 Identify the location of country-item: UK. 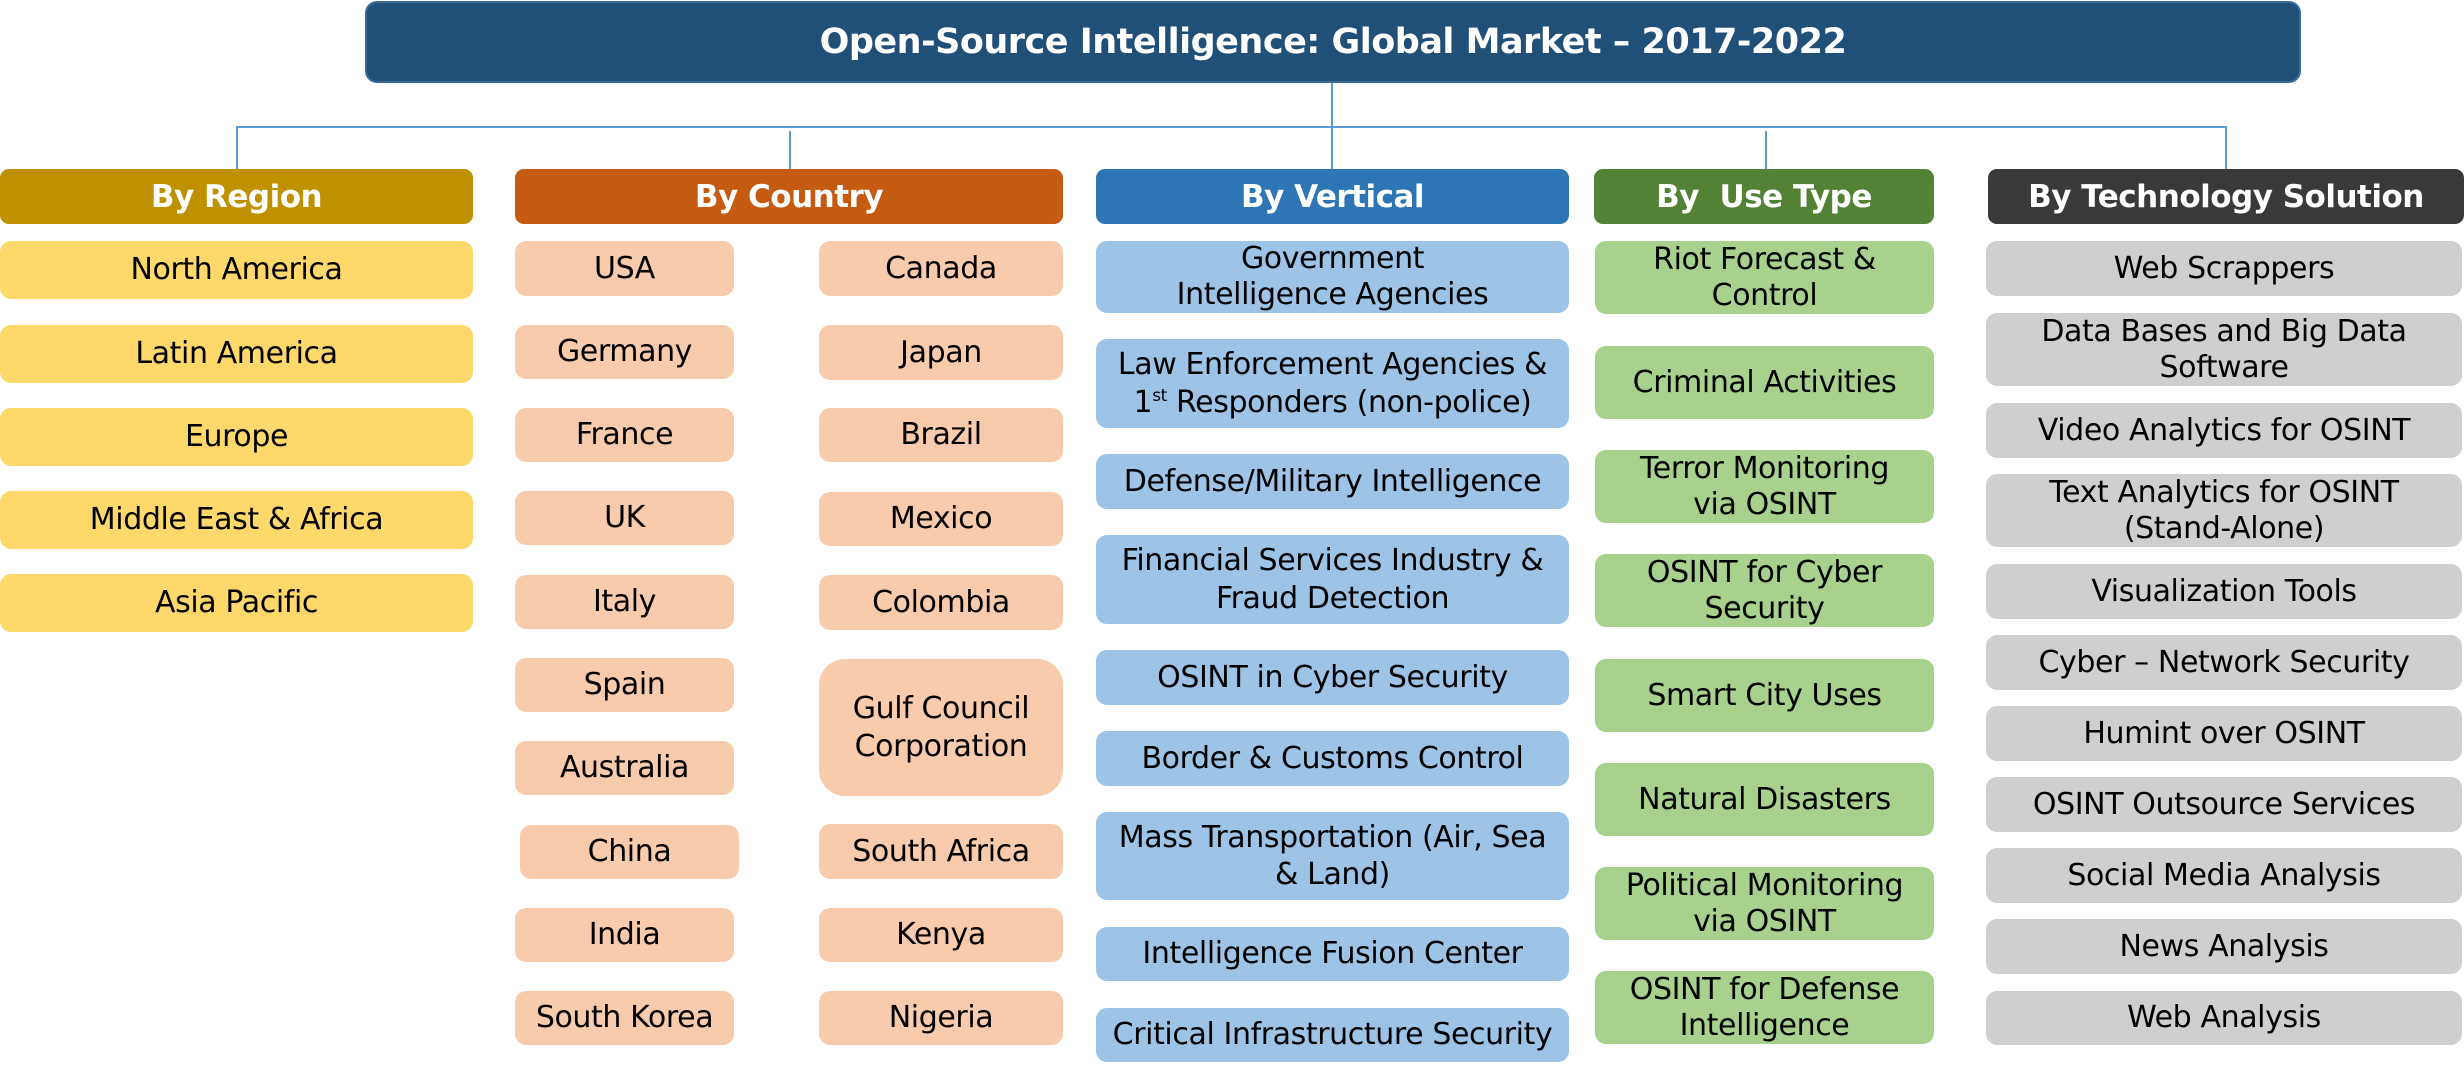
(624, 518).